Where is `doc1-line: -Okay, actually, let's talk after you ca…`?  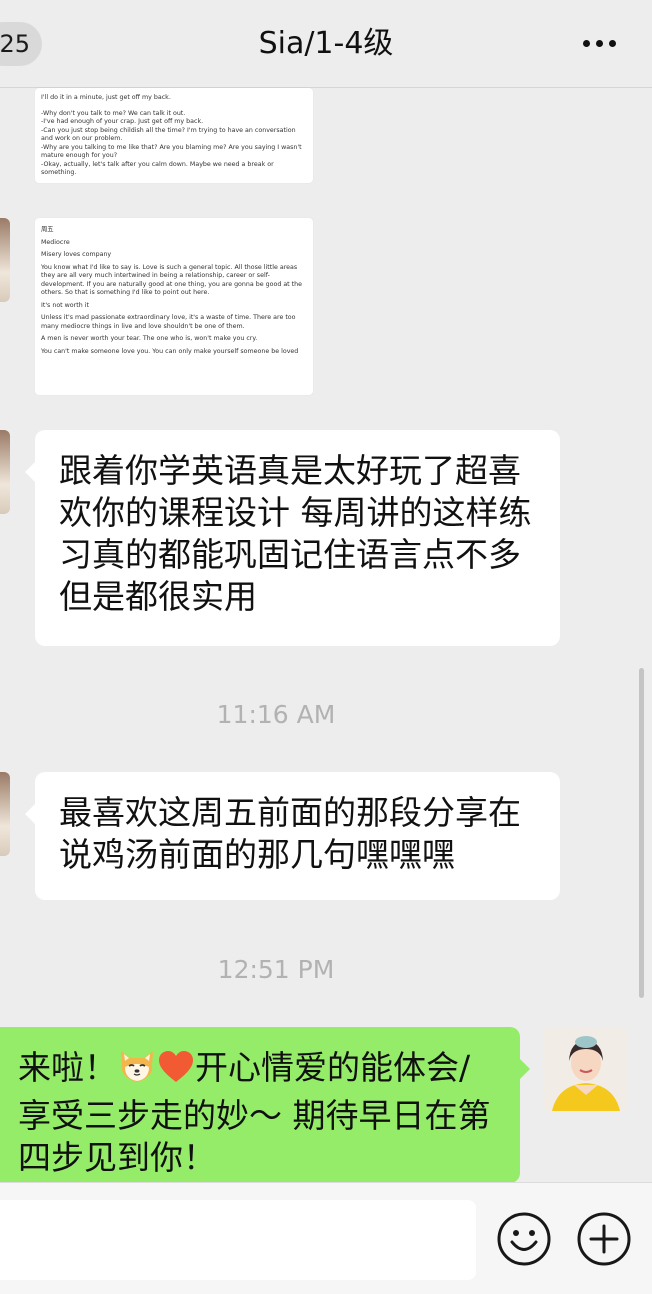 doc1-line: -Okay, actually, let's talk after you ca… is located at coordinates (157, 168).